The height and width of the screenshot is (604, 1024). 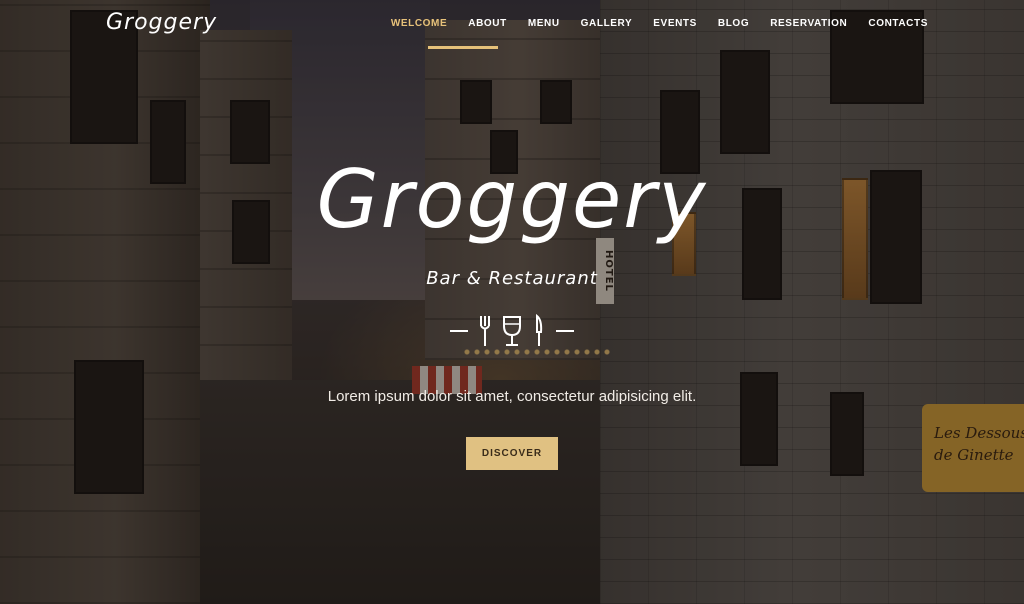 What do you see at coordinates (463, 47) in the screenshot?
I see `active-nav-indicator` at bounding box center [463, 47].